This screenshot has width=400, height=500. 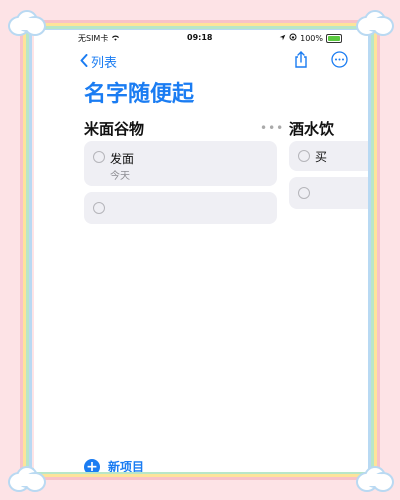 I want to click on reminder-item: 买, so click(x=328, y=156).